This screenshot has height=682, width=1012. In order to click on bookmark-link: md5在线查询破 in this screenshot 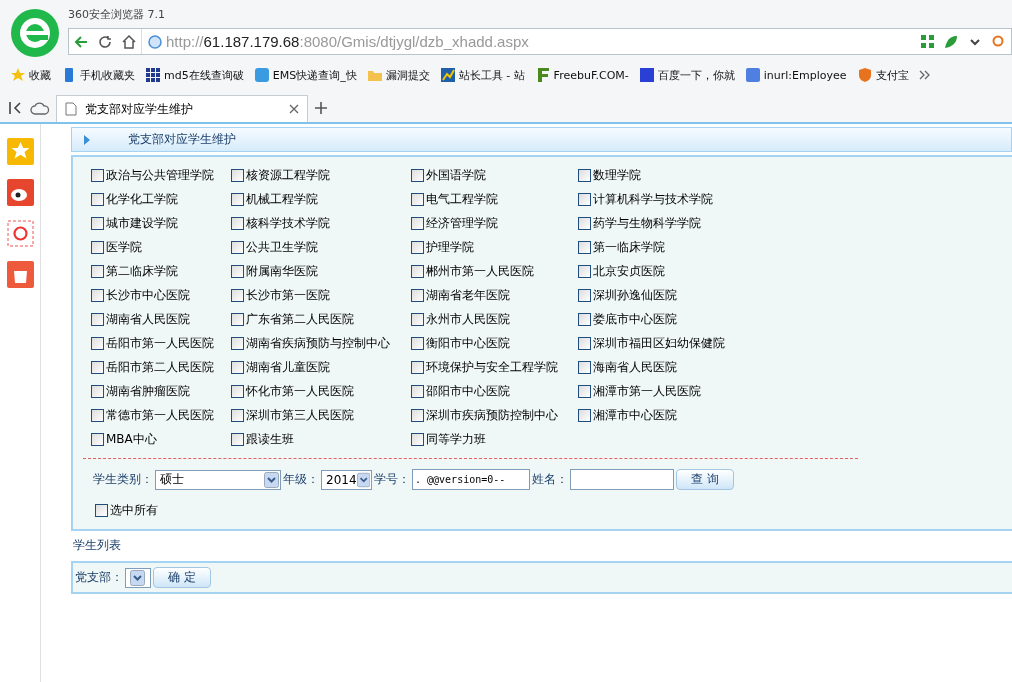, I will do `click(194, 75)`.